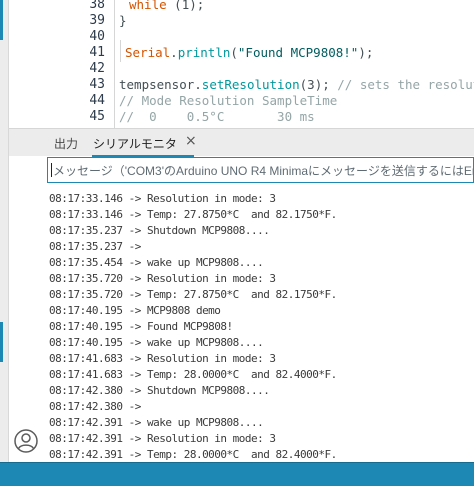  I want to click on log-line: 08:17:42.380 ->, so click(95, 406).